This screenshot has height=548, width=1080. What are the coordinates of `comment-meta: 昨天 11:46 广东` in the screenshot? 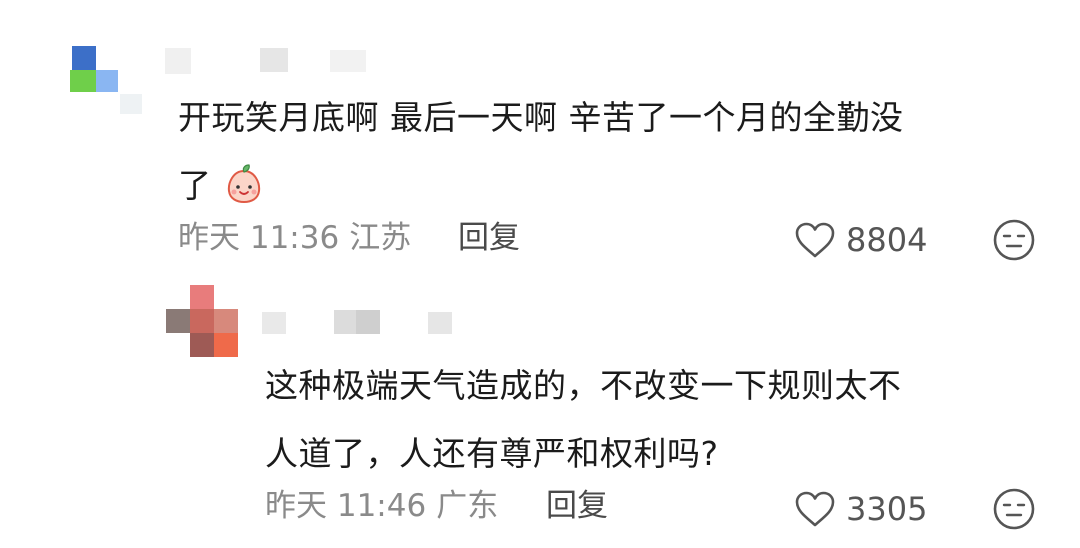 It's located at (381, 506).